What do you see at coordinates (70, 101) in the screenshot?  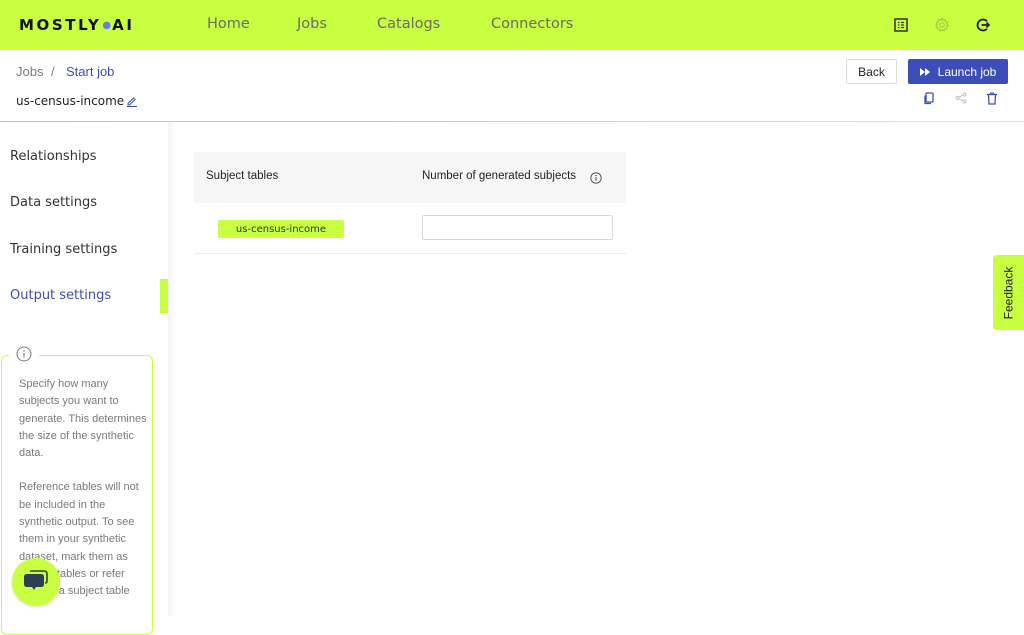 I see `job-name: us-census-income` at bounding box center [70, 101].